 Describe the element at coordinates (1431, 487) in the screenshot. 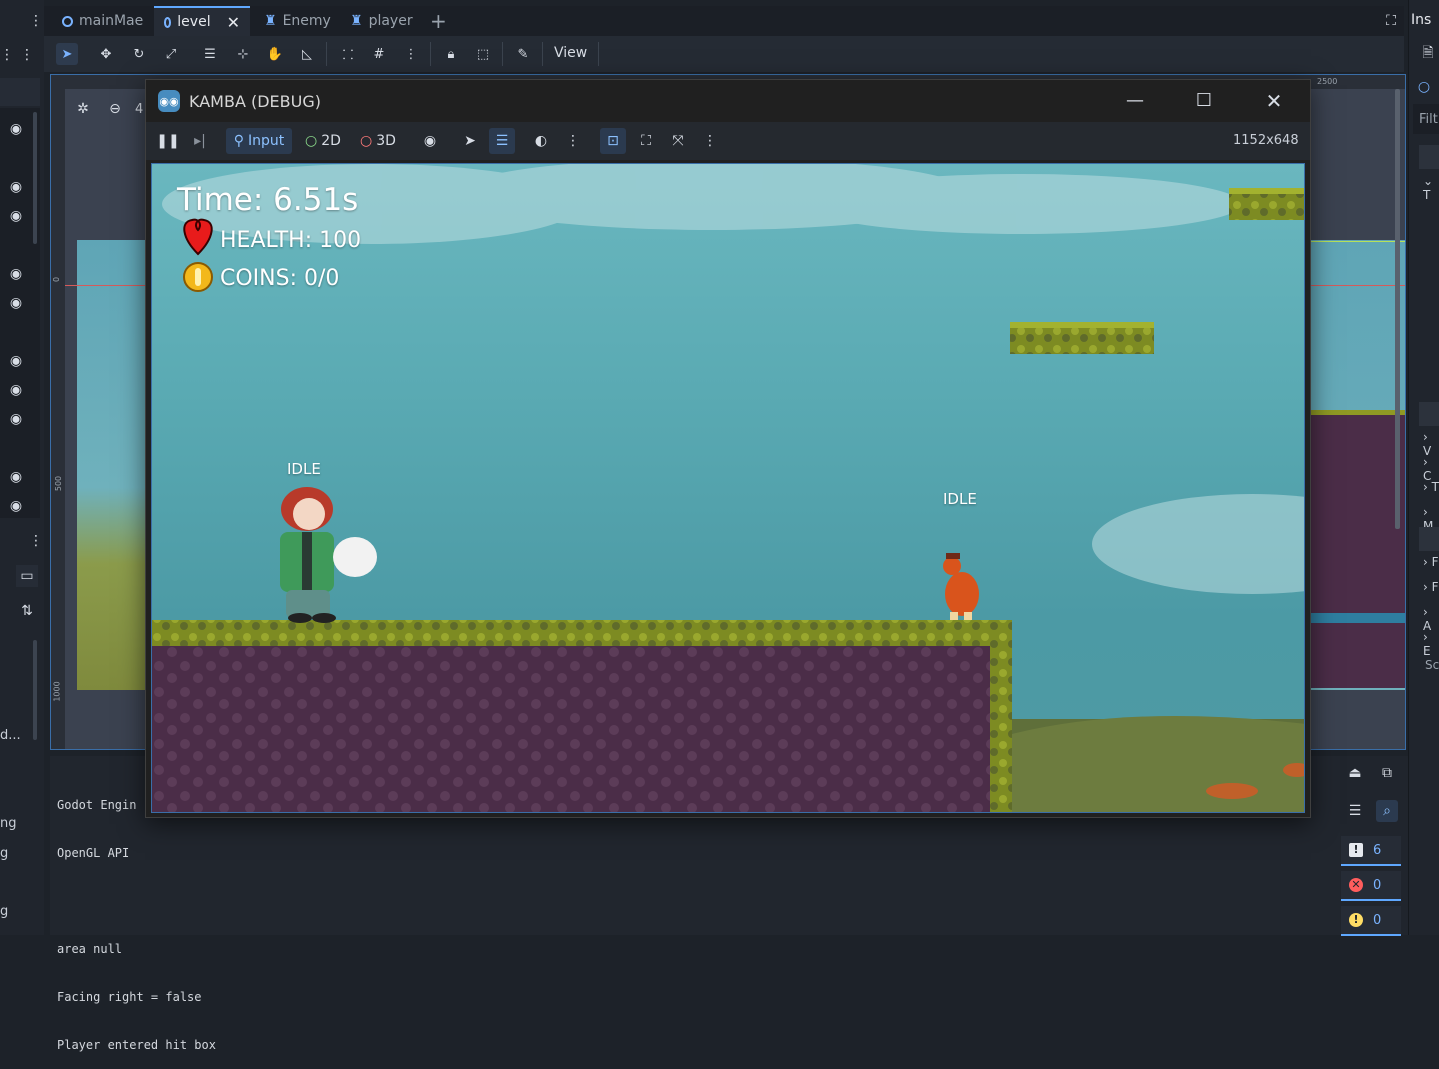

I see `section-label: › T` at that location.